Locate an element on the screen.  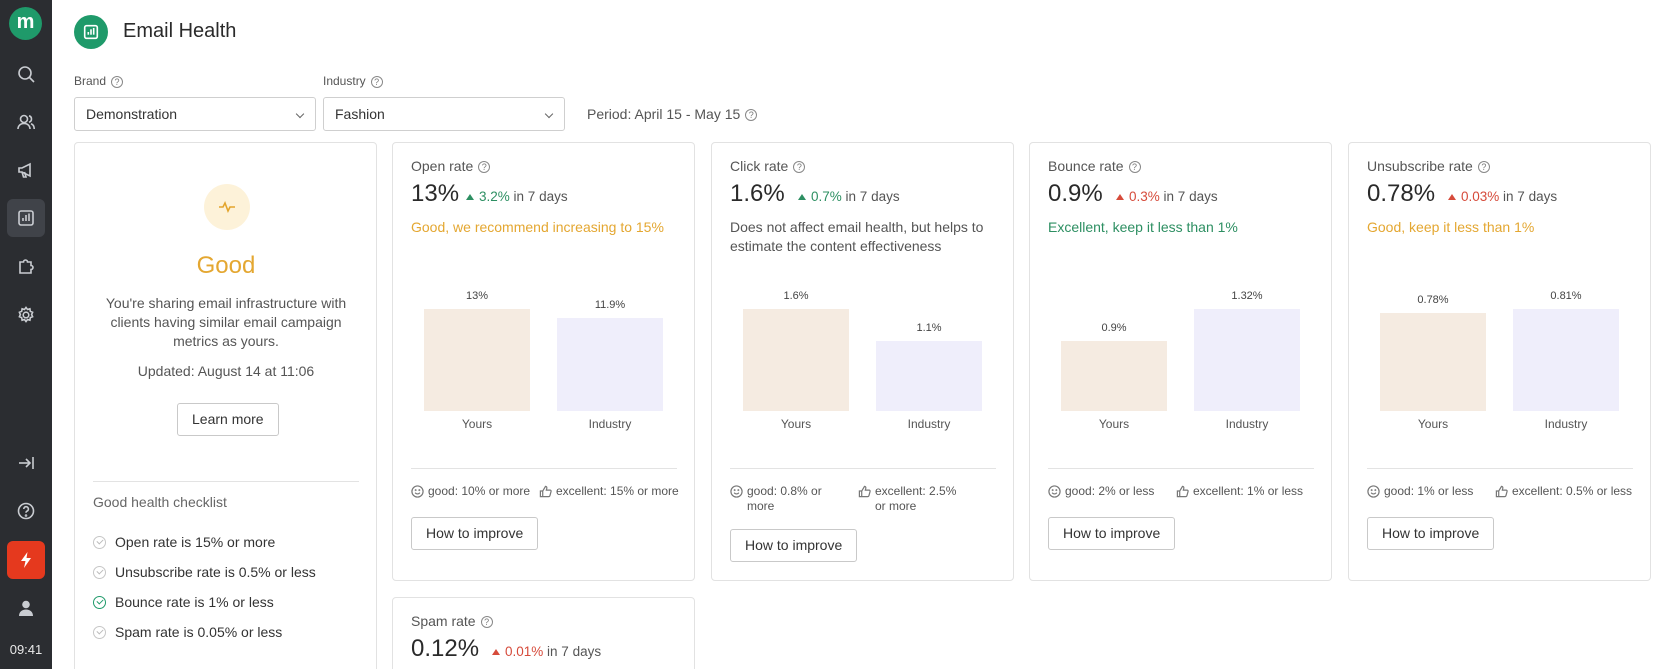
learn-more-button: Learn more is located at coordinates (228, 419).